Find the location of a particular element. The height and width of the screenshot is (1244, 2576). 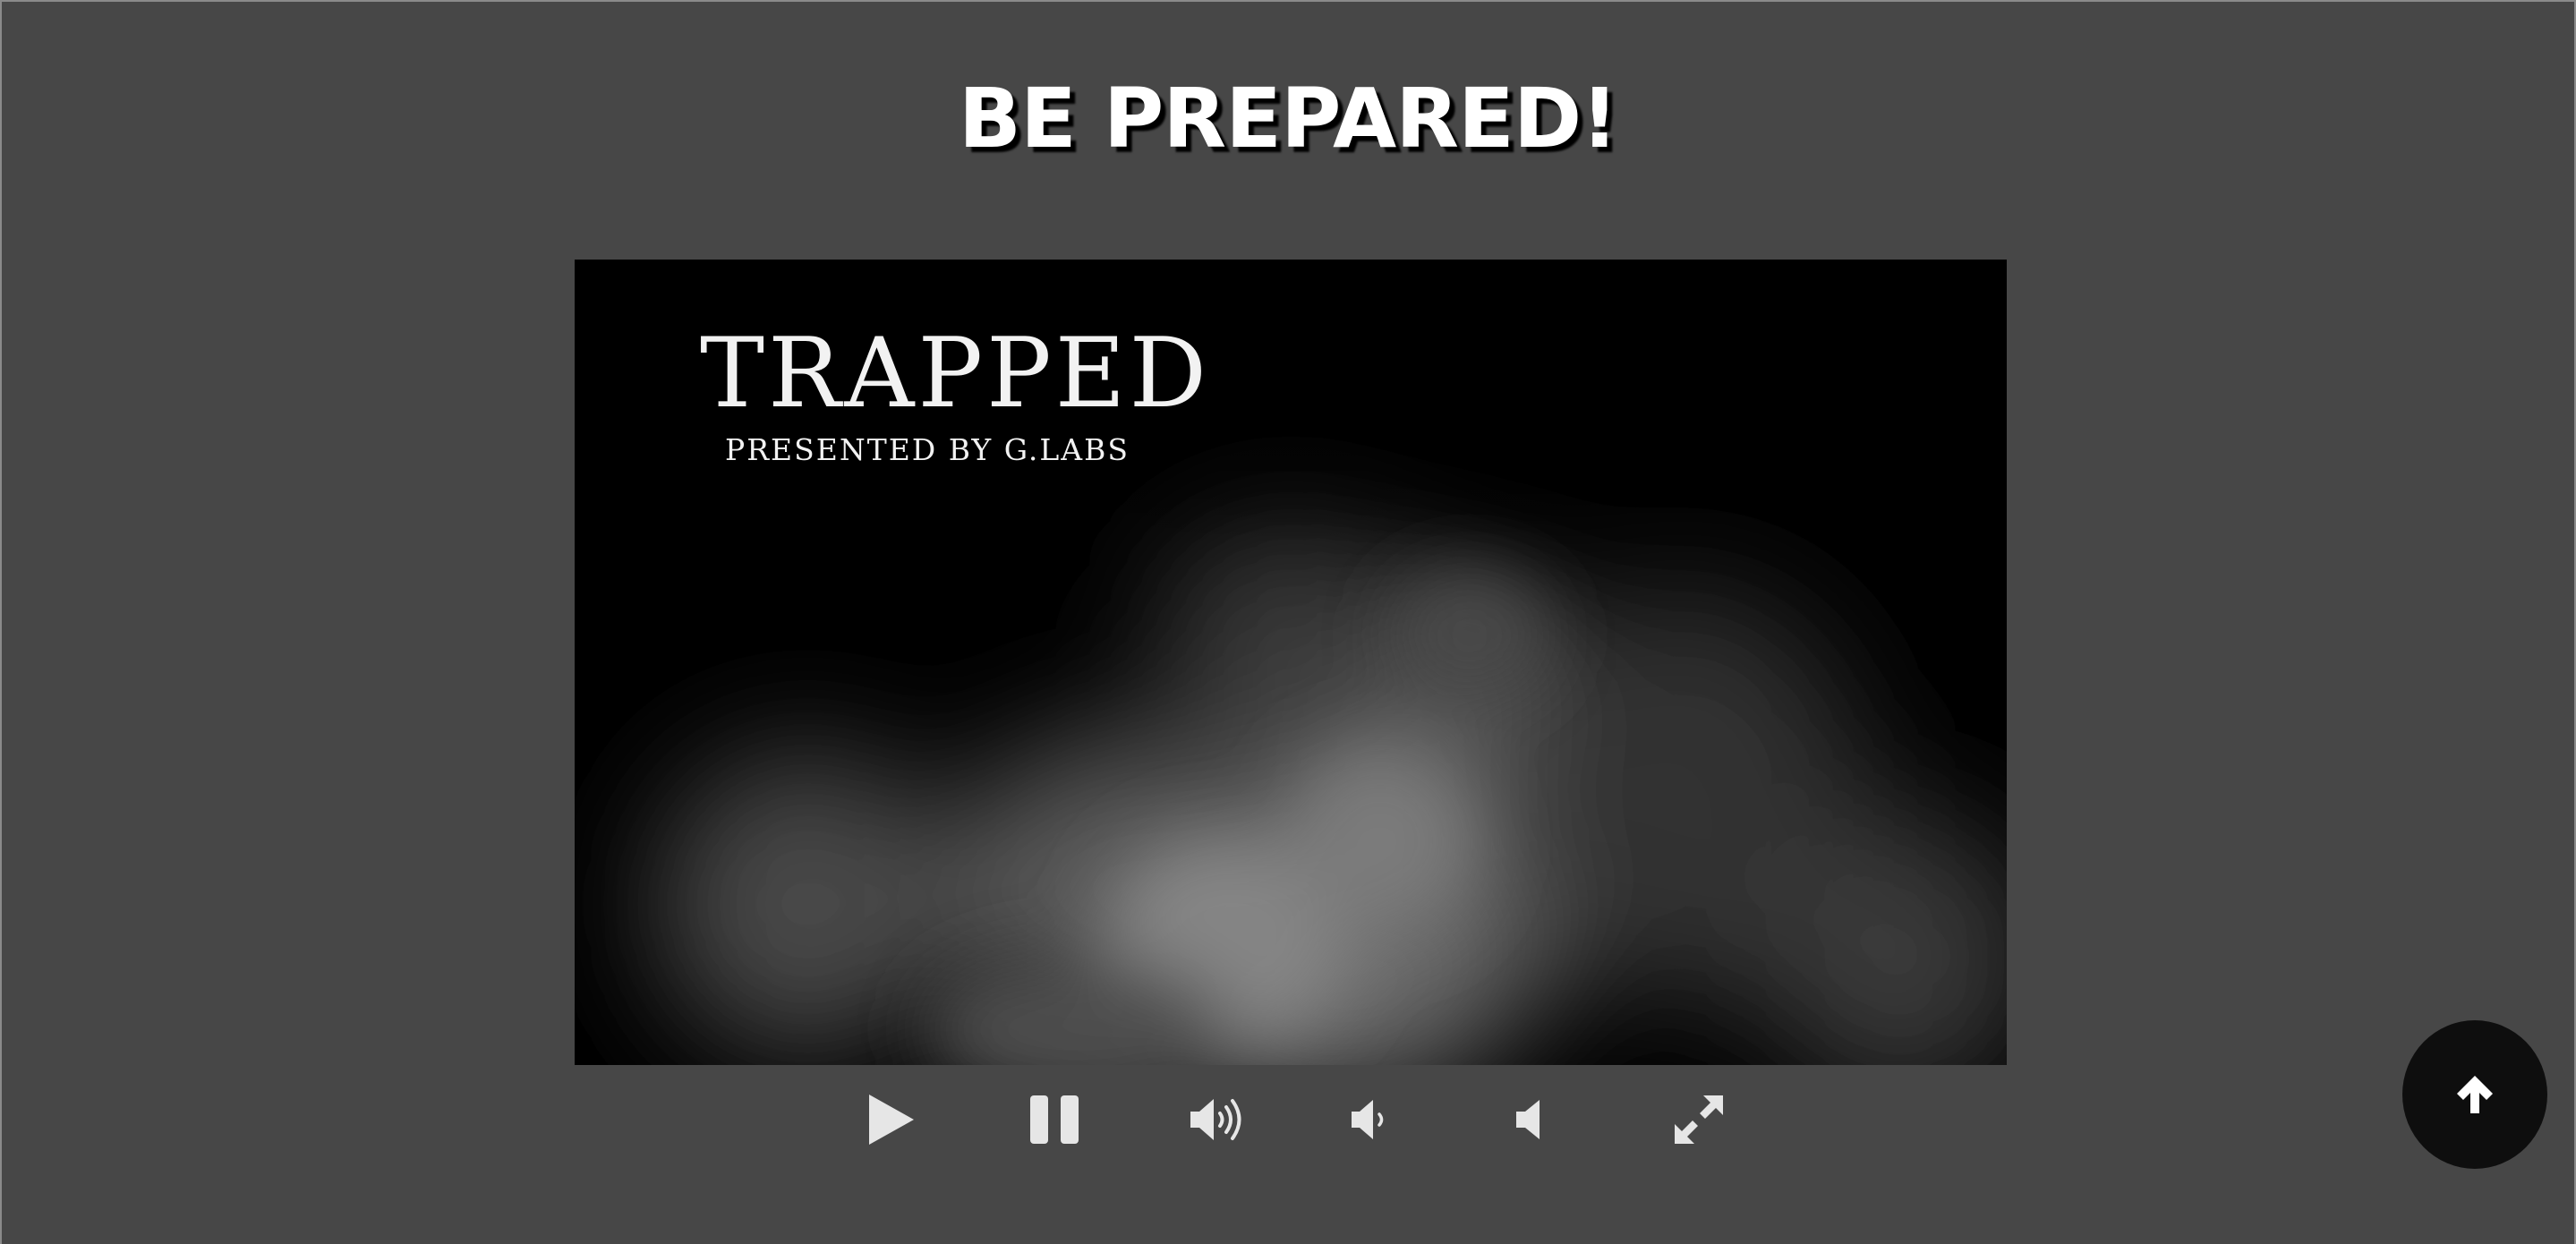

pause-icon is located at coordinates (1054, 1119).